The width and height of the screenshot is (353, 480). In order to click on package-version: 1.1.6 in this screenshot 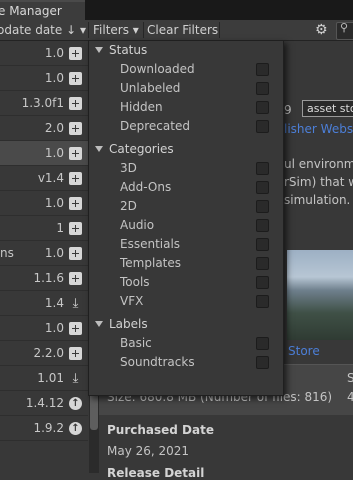, I will do `click(48, 278)`.